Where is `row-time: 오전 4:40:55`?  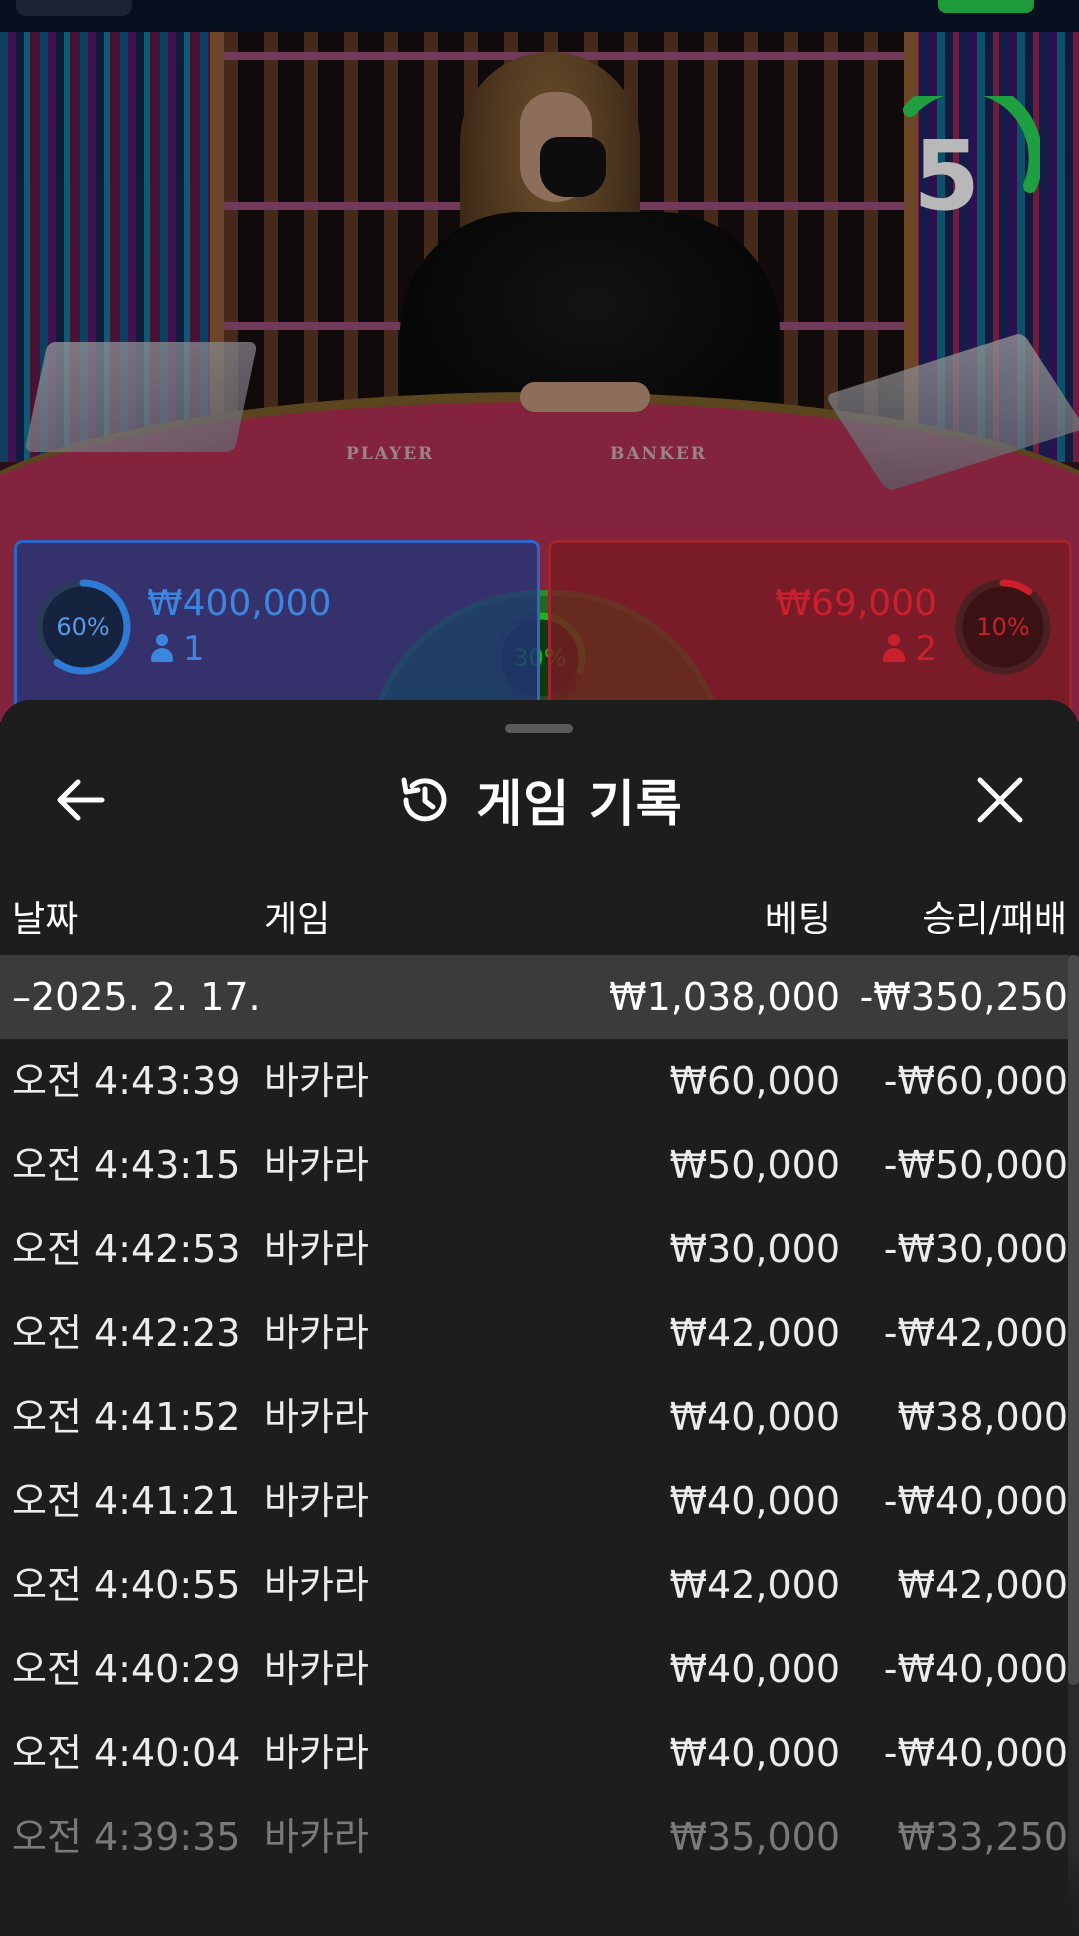 row-time: 오전 4:40:55 is located at coordinates (126, 1585).